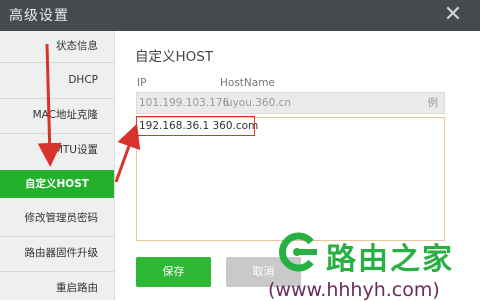 The height and width of the screenshot is (301, 480). I want to click on default-host-ip: 101.199.103.176, so click(184, 103).